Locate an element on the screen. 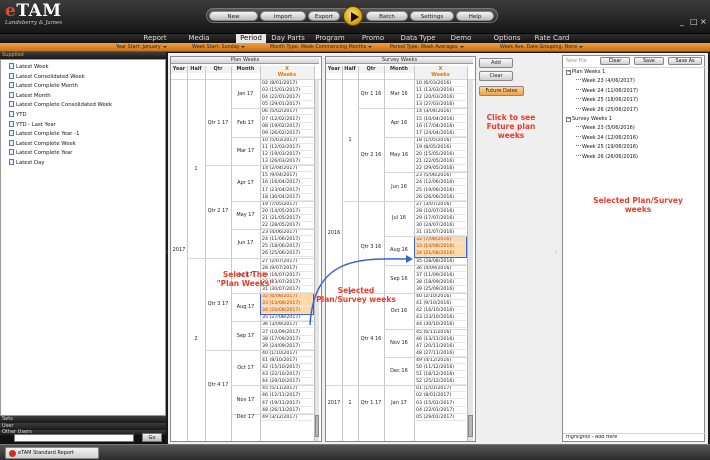 This screenshot has width=710, height=460. survey-week-row: 45 (6/11/2016) is located at coordinates (440, 332).